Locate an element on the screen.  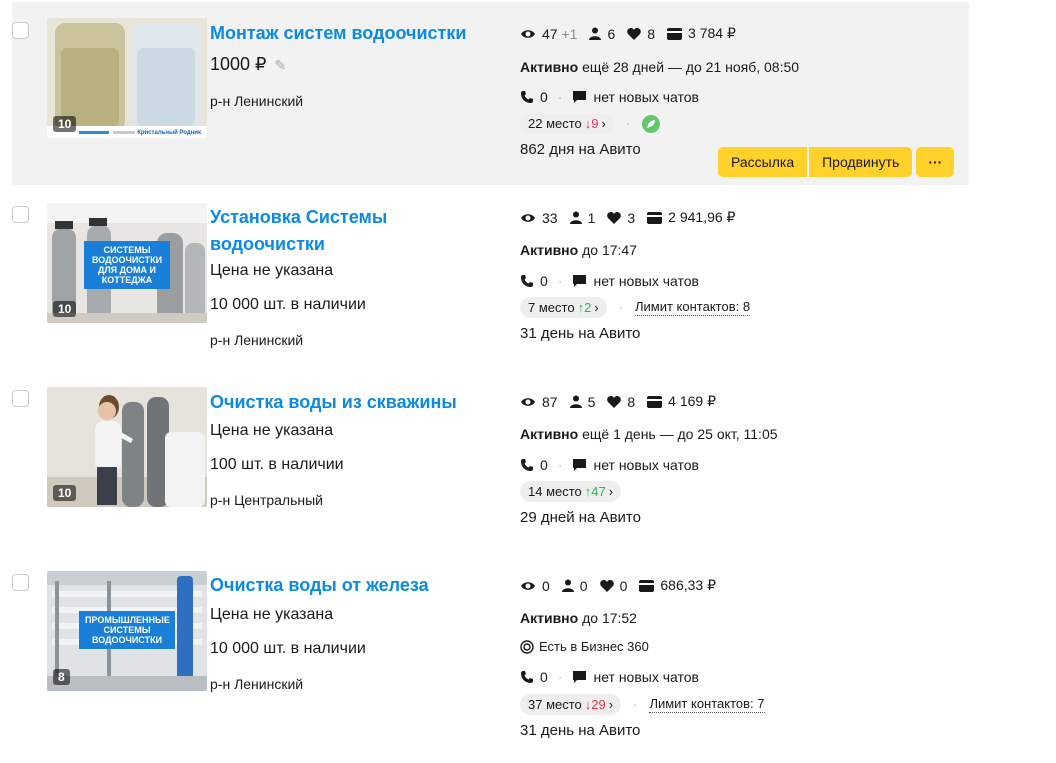
stats-row: 87 5 8 4 169 ₽ is located at coordinates (624, 401).